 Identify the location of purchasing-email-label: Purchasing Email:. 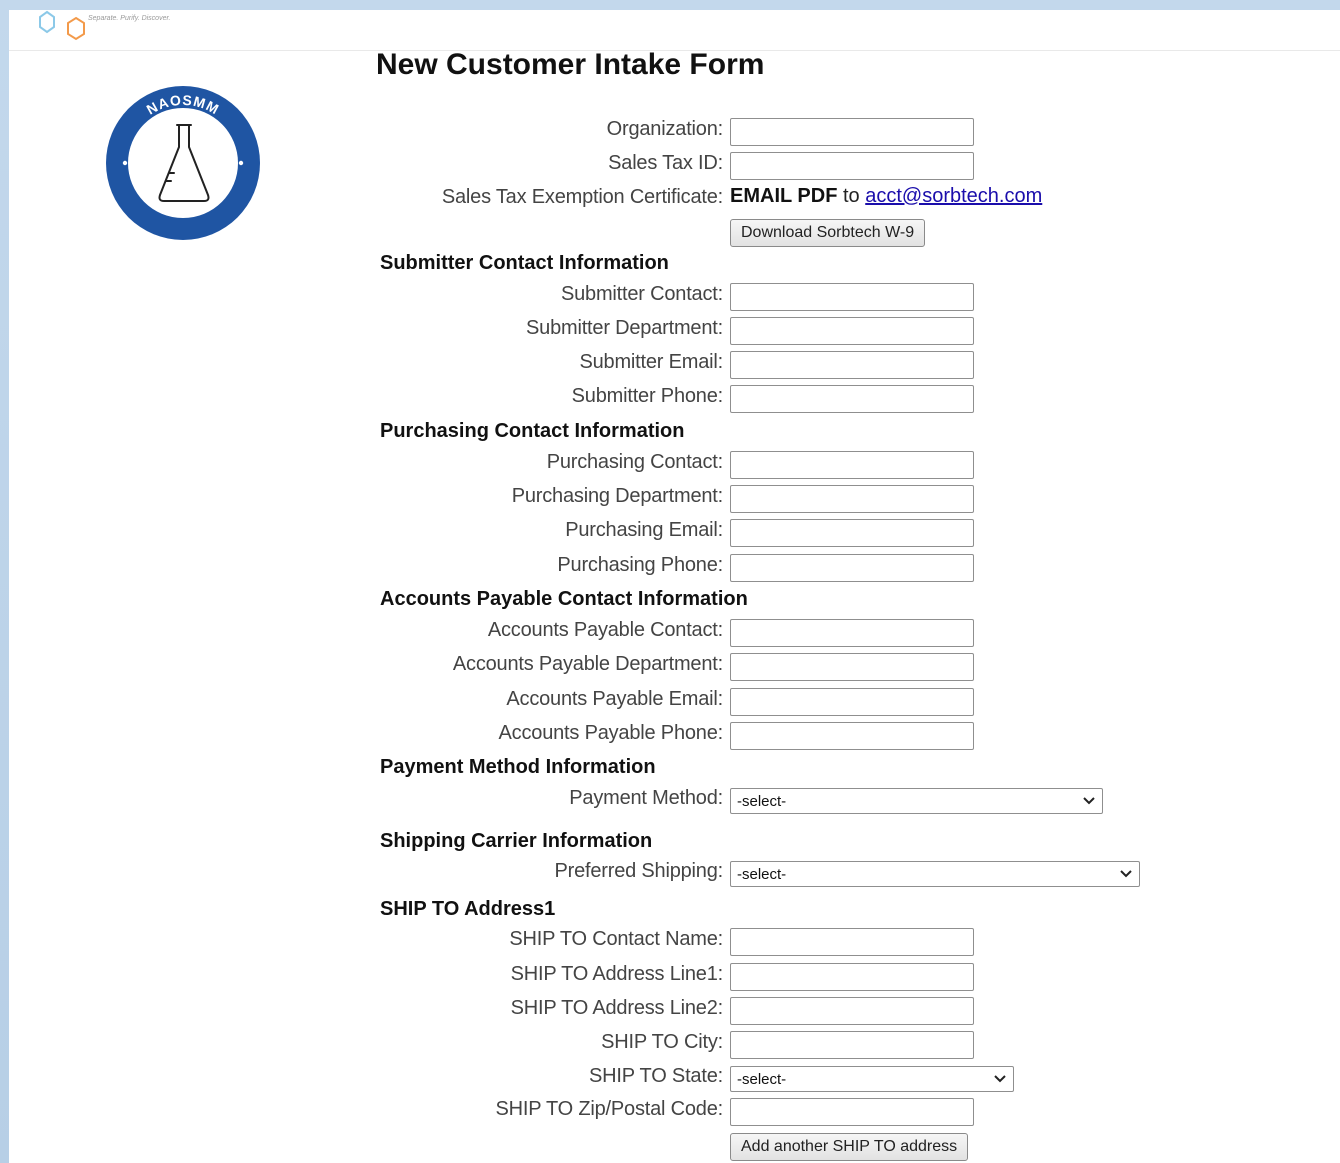
(644, 530).